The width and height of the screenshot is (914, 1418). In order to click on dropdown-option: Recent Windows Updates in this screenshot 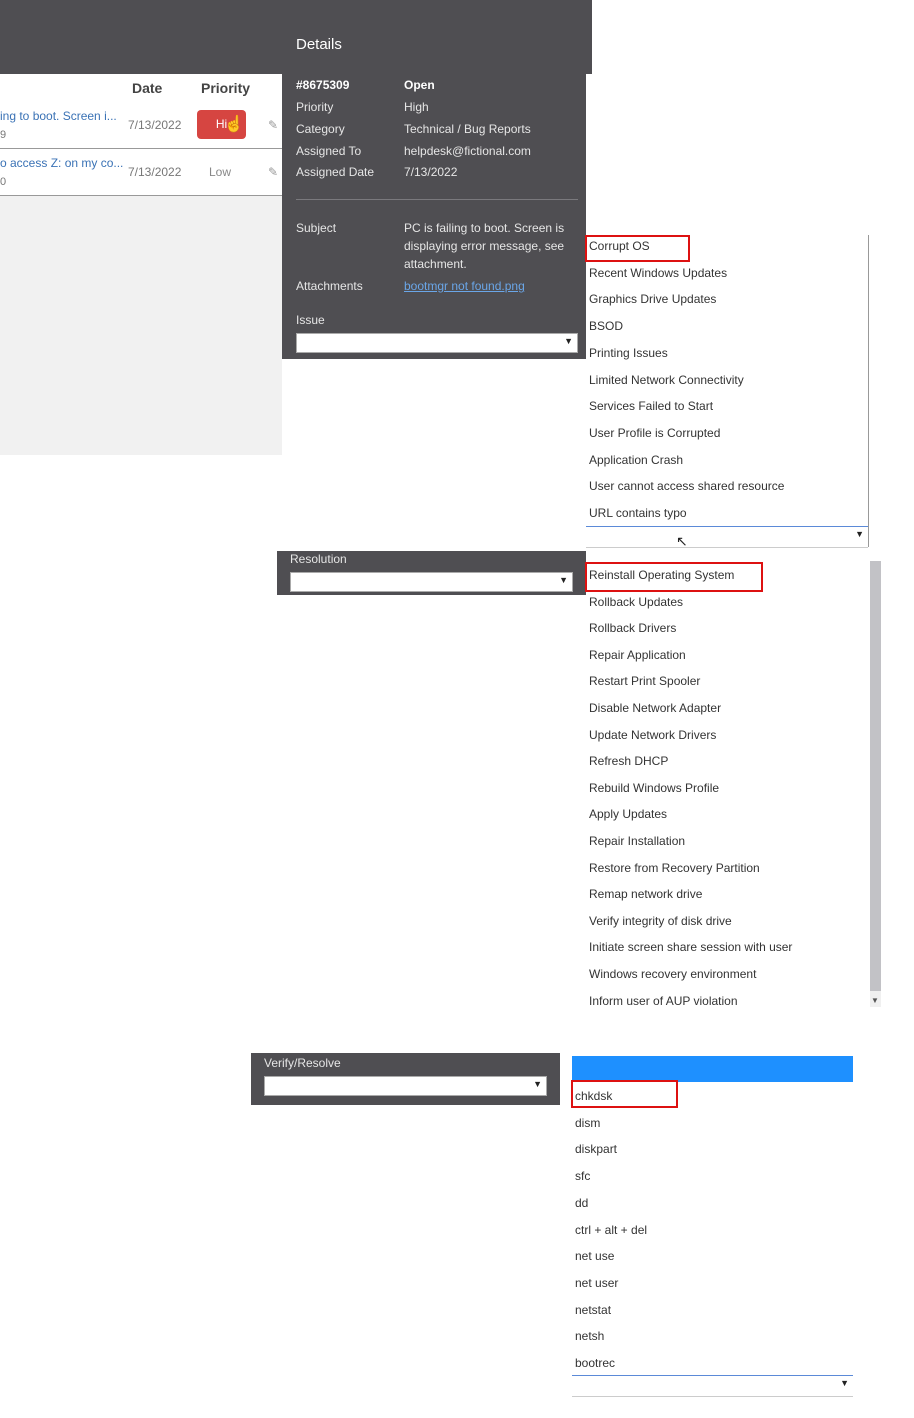, I will do `click(658, 273)`.